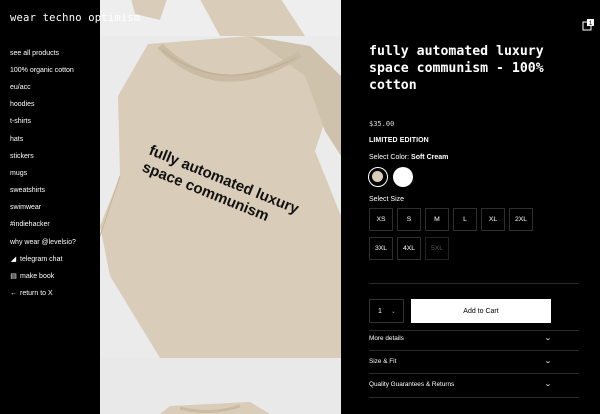 Image resolution: width=600 pixels, height=414 pixels. Describe the element at coordinates (481, 311) in the screenshot. I see `add-to-cart-button: Add to Cart` at that location.